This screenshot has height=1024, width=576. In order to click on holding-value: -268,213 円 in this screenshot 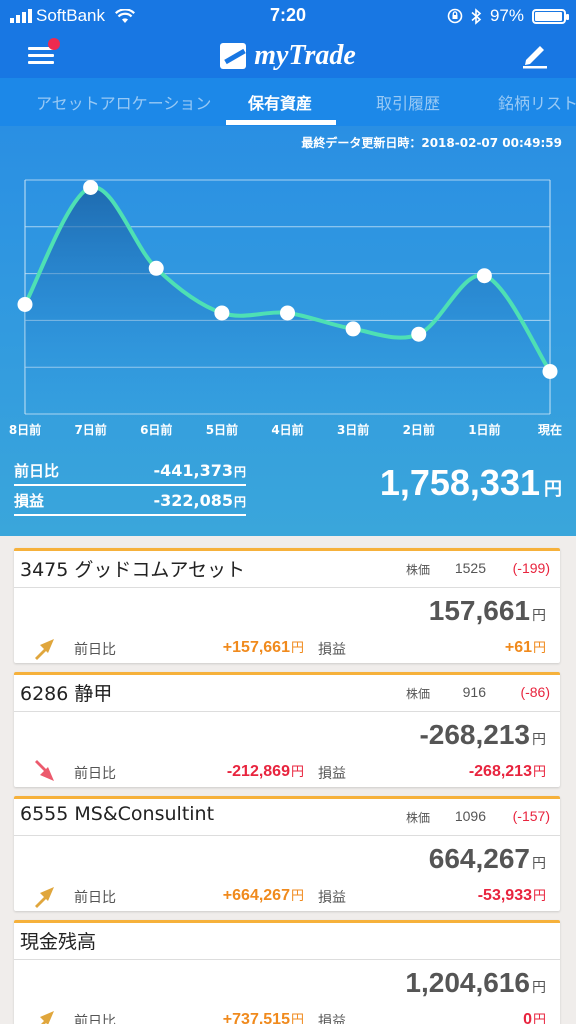, I will do `click(482, 735)`.